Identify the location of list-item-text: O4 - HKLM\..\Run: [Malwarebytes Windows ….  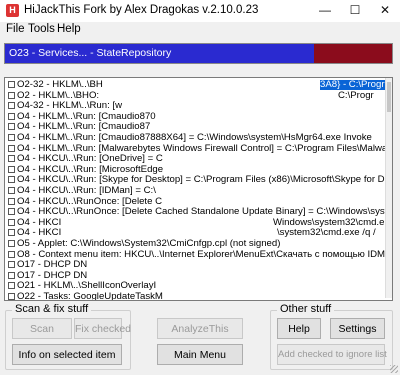
(201, 148).